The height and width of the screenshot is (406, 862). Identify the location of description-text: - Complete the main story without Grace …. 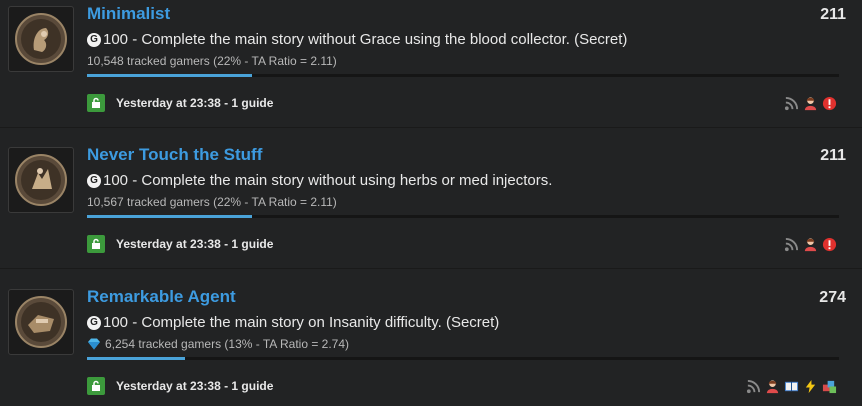
(380, 39).